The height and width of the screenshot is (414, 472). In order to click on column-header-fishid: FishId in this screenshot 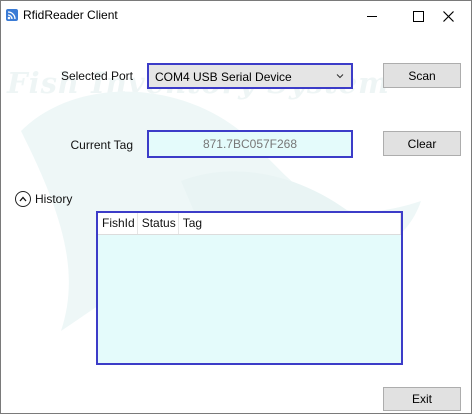, I will do `click(118, 223)`.